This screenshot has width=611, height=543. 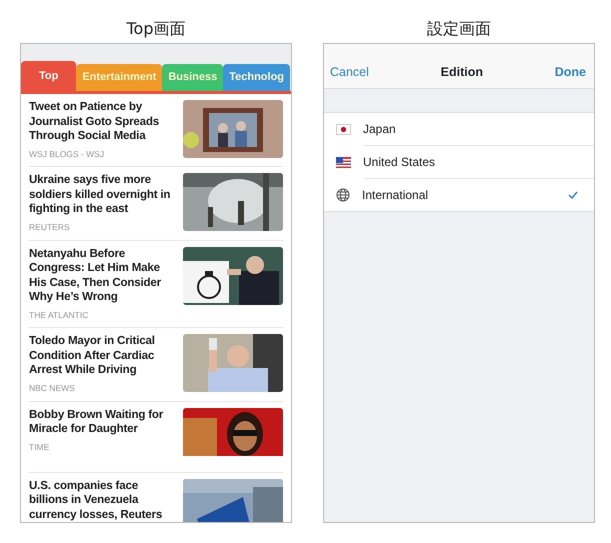 What do you see at coordinates (462, 72) in the screenshot?
I see `screen-title: Edition` at bounding box center [462, 72].